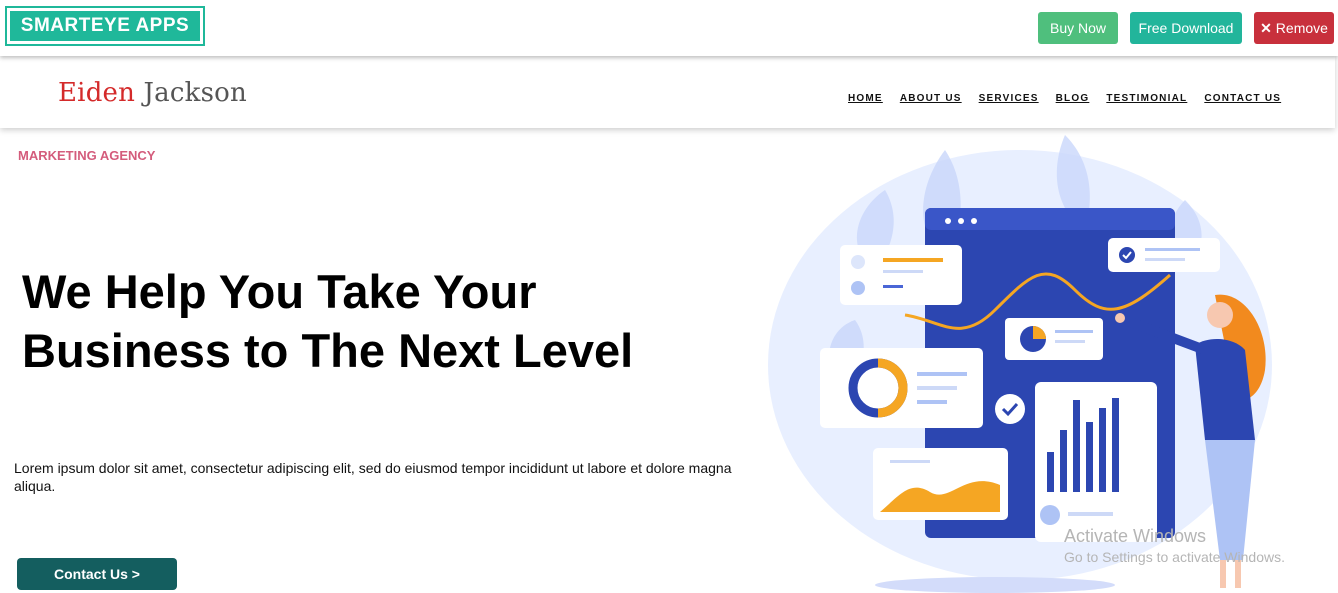 This screenshot has height=593, width=1338. Describe the element at coordinates (1301, 28) in the screenshot. I see `remove-label: Remove` at that location.